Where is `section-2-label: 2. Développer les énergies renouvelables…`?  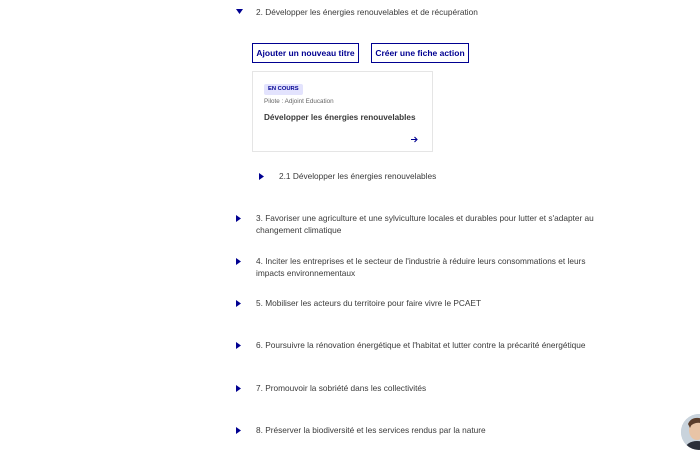 section-2-label: 2. Développer les énergies renouvelables… is located at coordinates (367, 12).